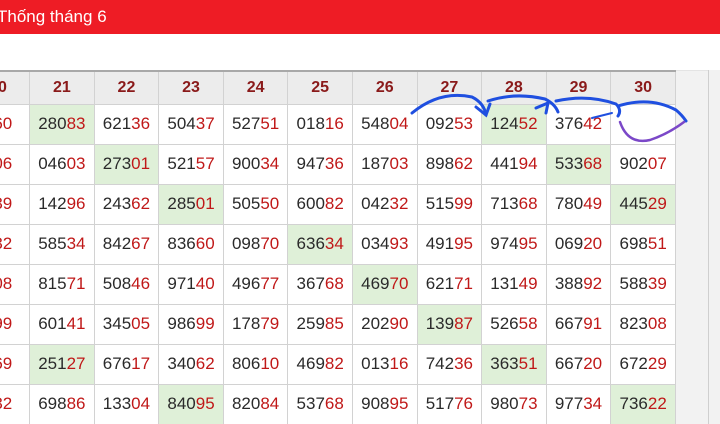  I want to click on result-cell: 84095, so click(191, 403).